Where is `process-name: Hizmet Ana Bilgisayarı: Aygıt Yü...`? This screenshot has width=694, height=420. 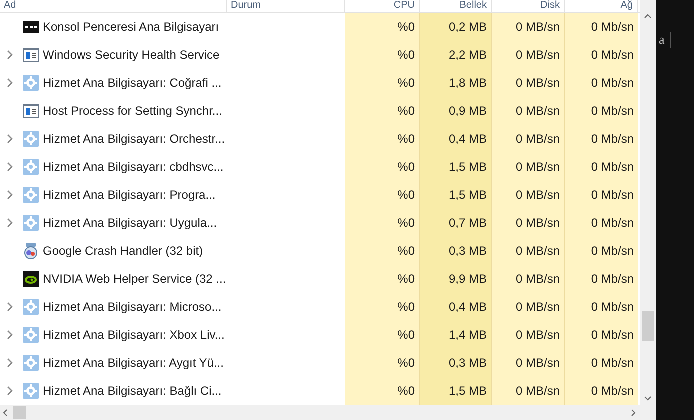
process-name: Hizmet Ana Bilgisayarı: Aygıt Yü... is located at coordinates (133, 363).